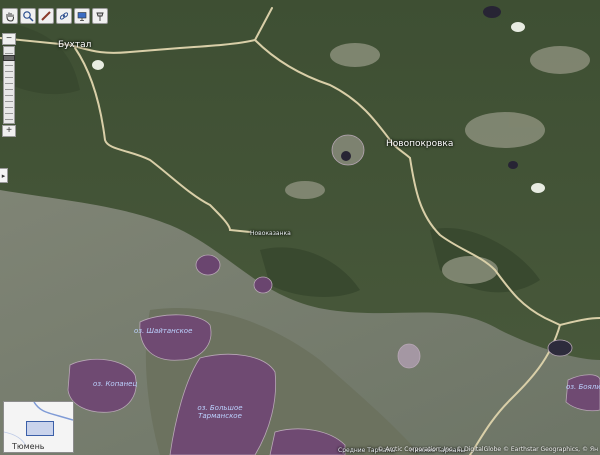 The width and height of the screenshot is (600, 455). Describe the element at coordinates (115, 384) in the screenshot. I see `lake-label-kopanets: оз. Копанец` at that location.